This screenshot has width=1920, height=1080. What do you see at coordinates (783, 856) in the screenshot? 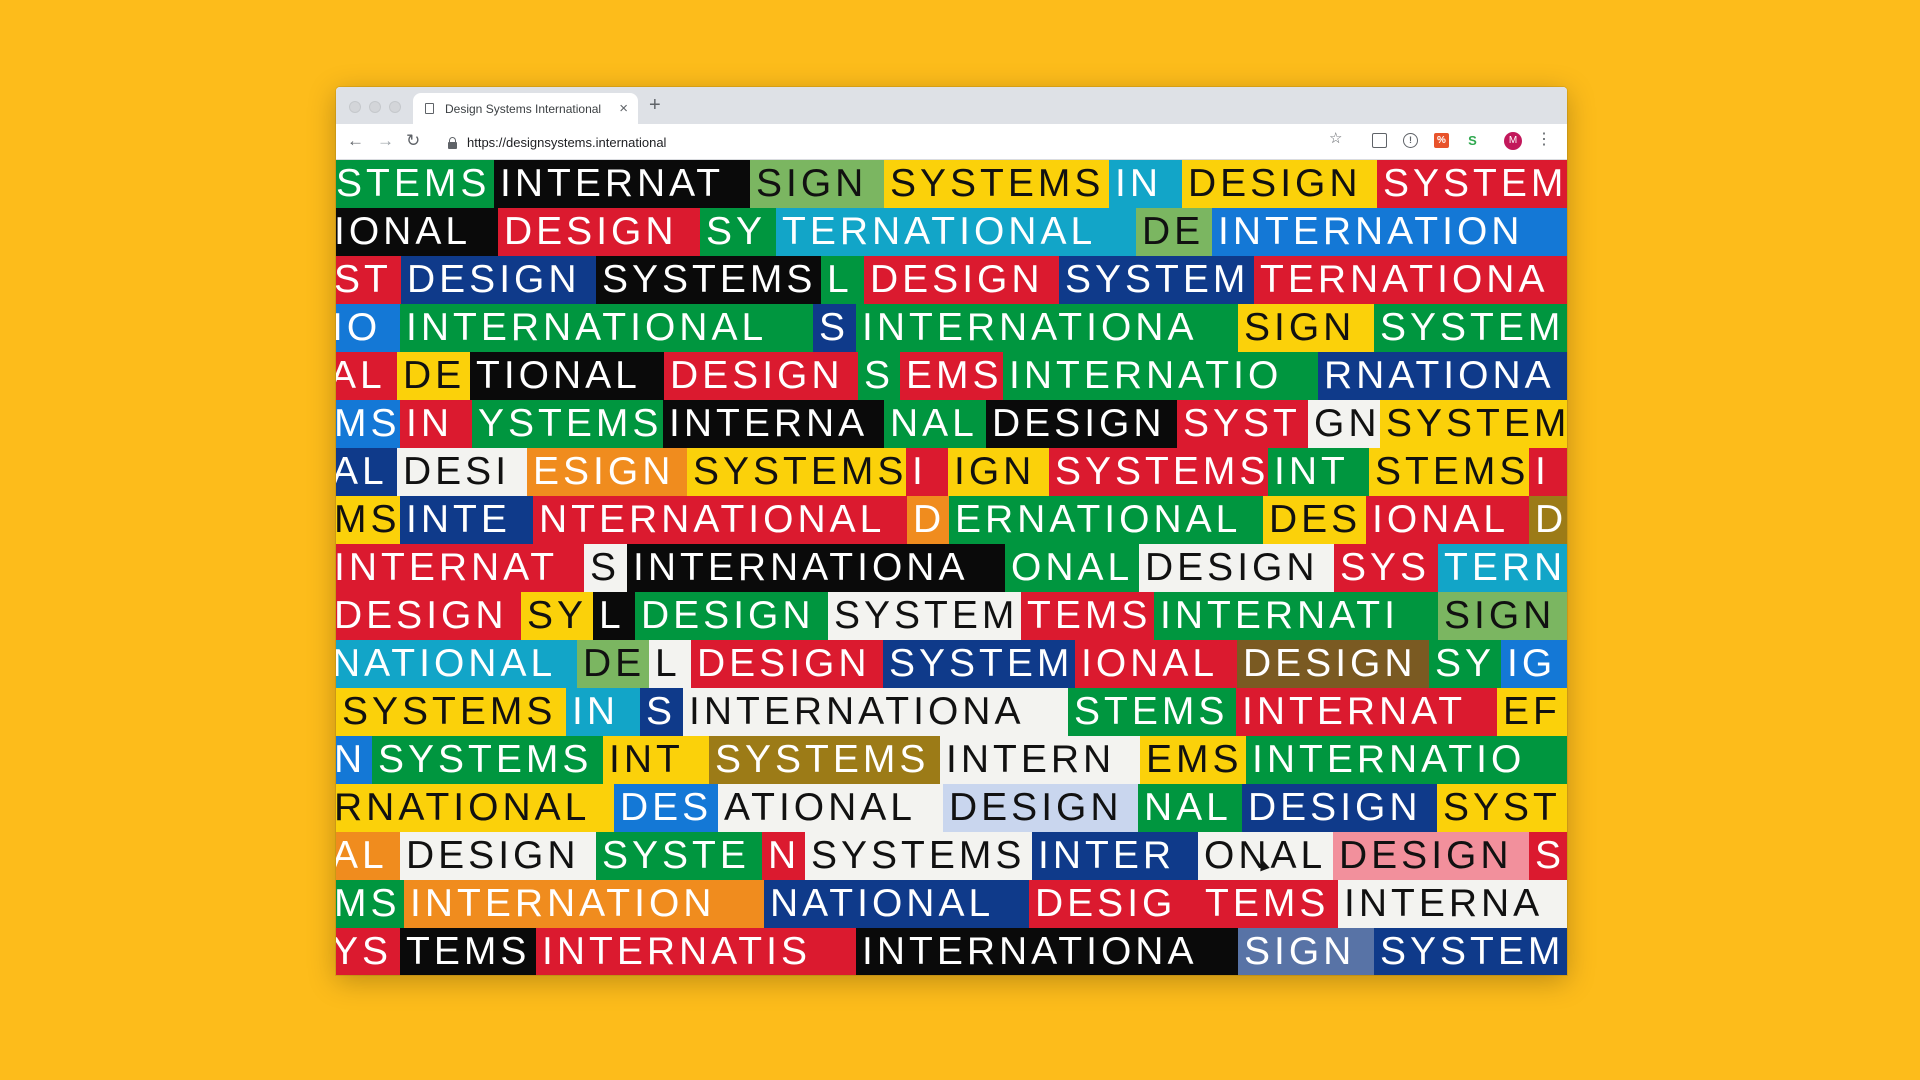
I see `word-block: N` at bounding box center [783, 856].